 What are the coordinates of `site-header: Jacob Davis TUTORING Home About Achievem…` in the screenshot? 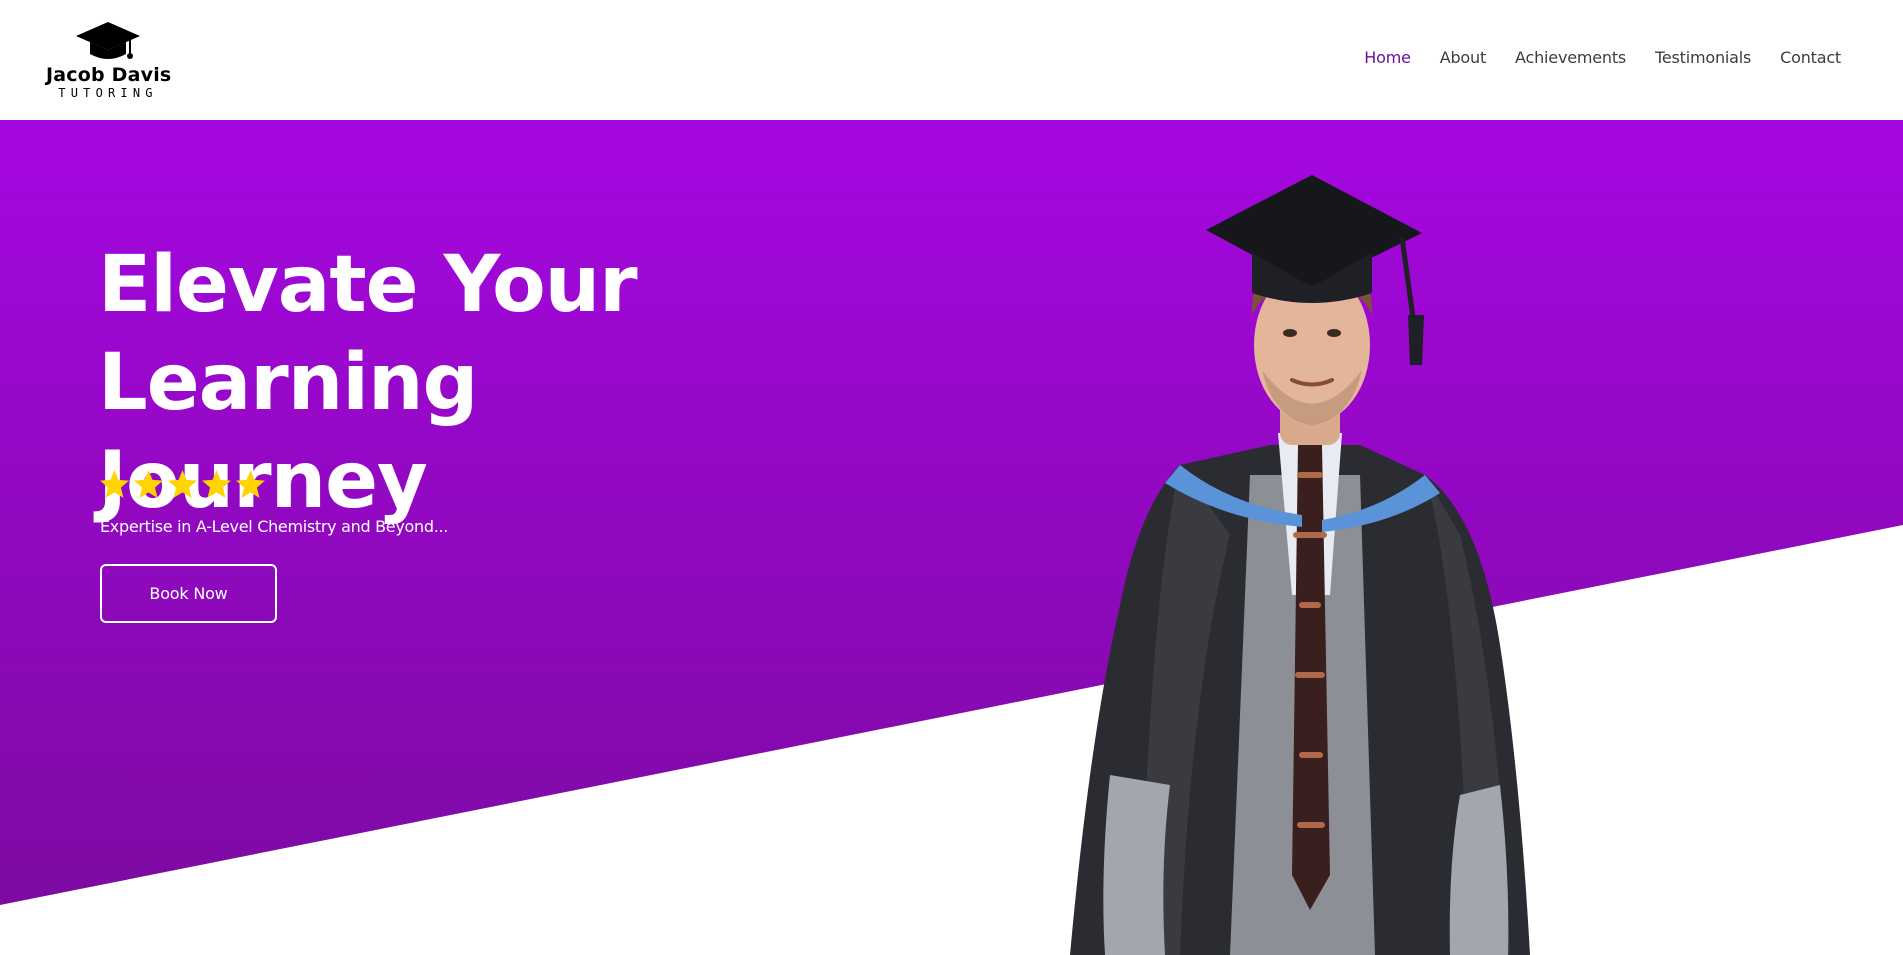 It's located at (951, 60).